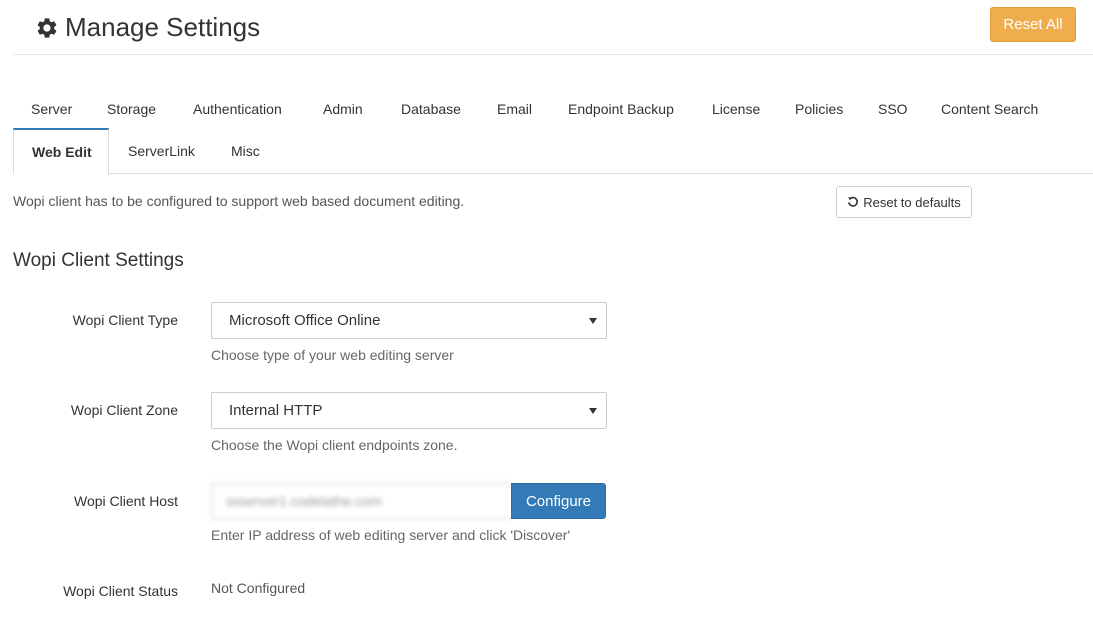 The width and height of the screenshot is (1093, 637). What do you see at coordinates (514, 109) in the screenshot?
I see `tab-email: Email` at bounding box center [514, 109].